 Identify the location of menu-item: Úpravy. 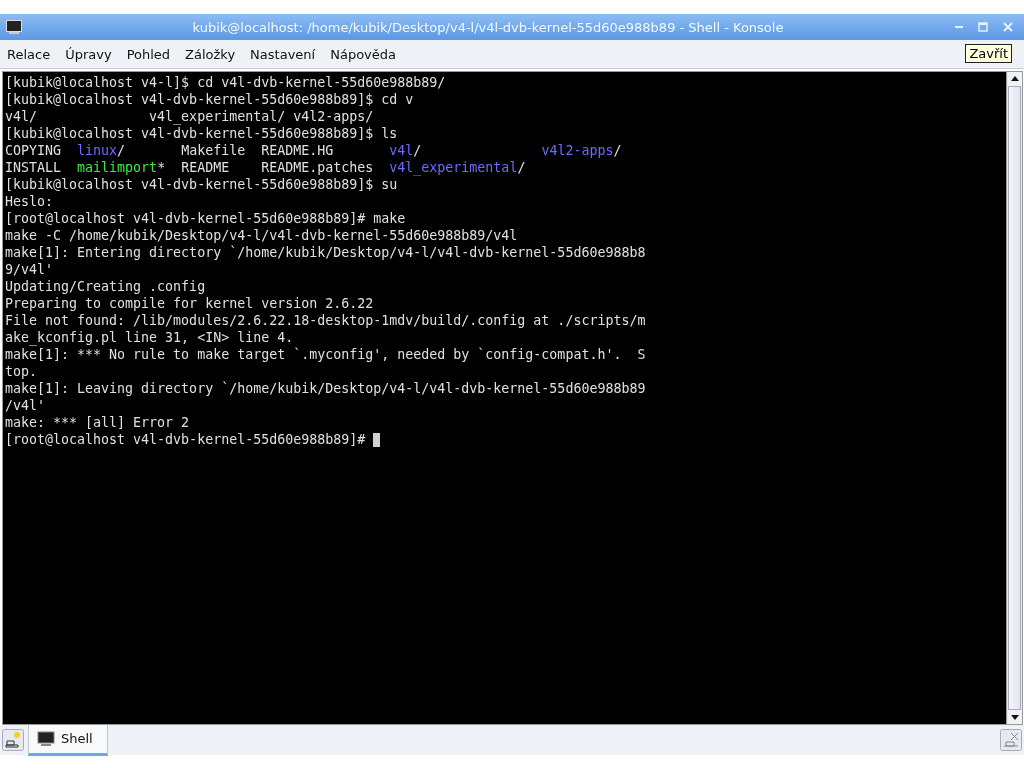
(90, 54).